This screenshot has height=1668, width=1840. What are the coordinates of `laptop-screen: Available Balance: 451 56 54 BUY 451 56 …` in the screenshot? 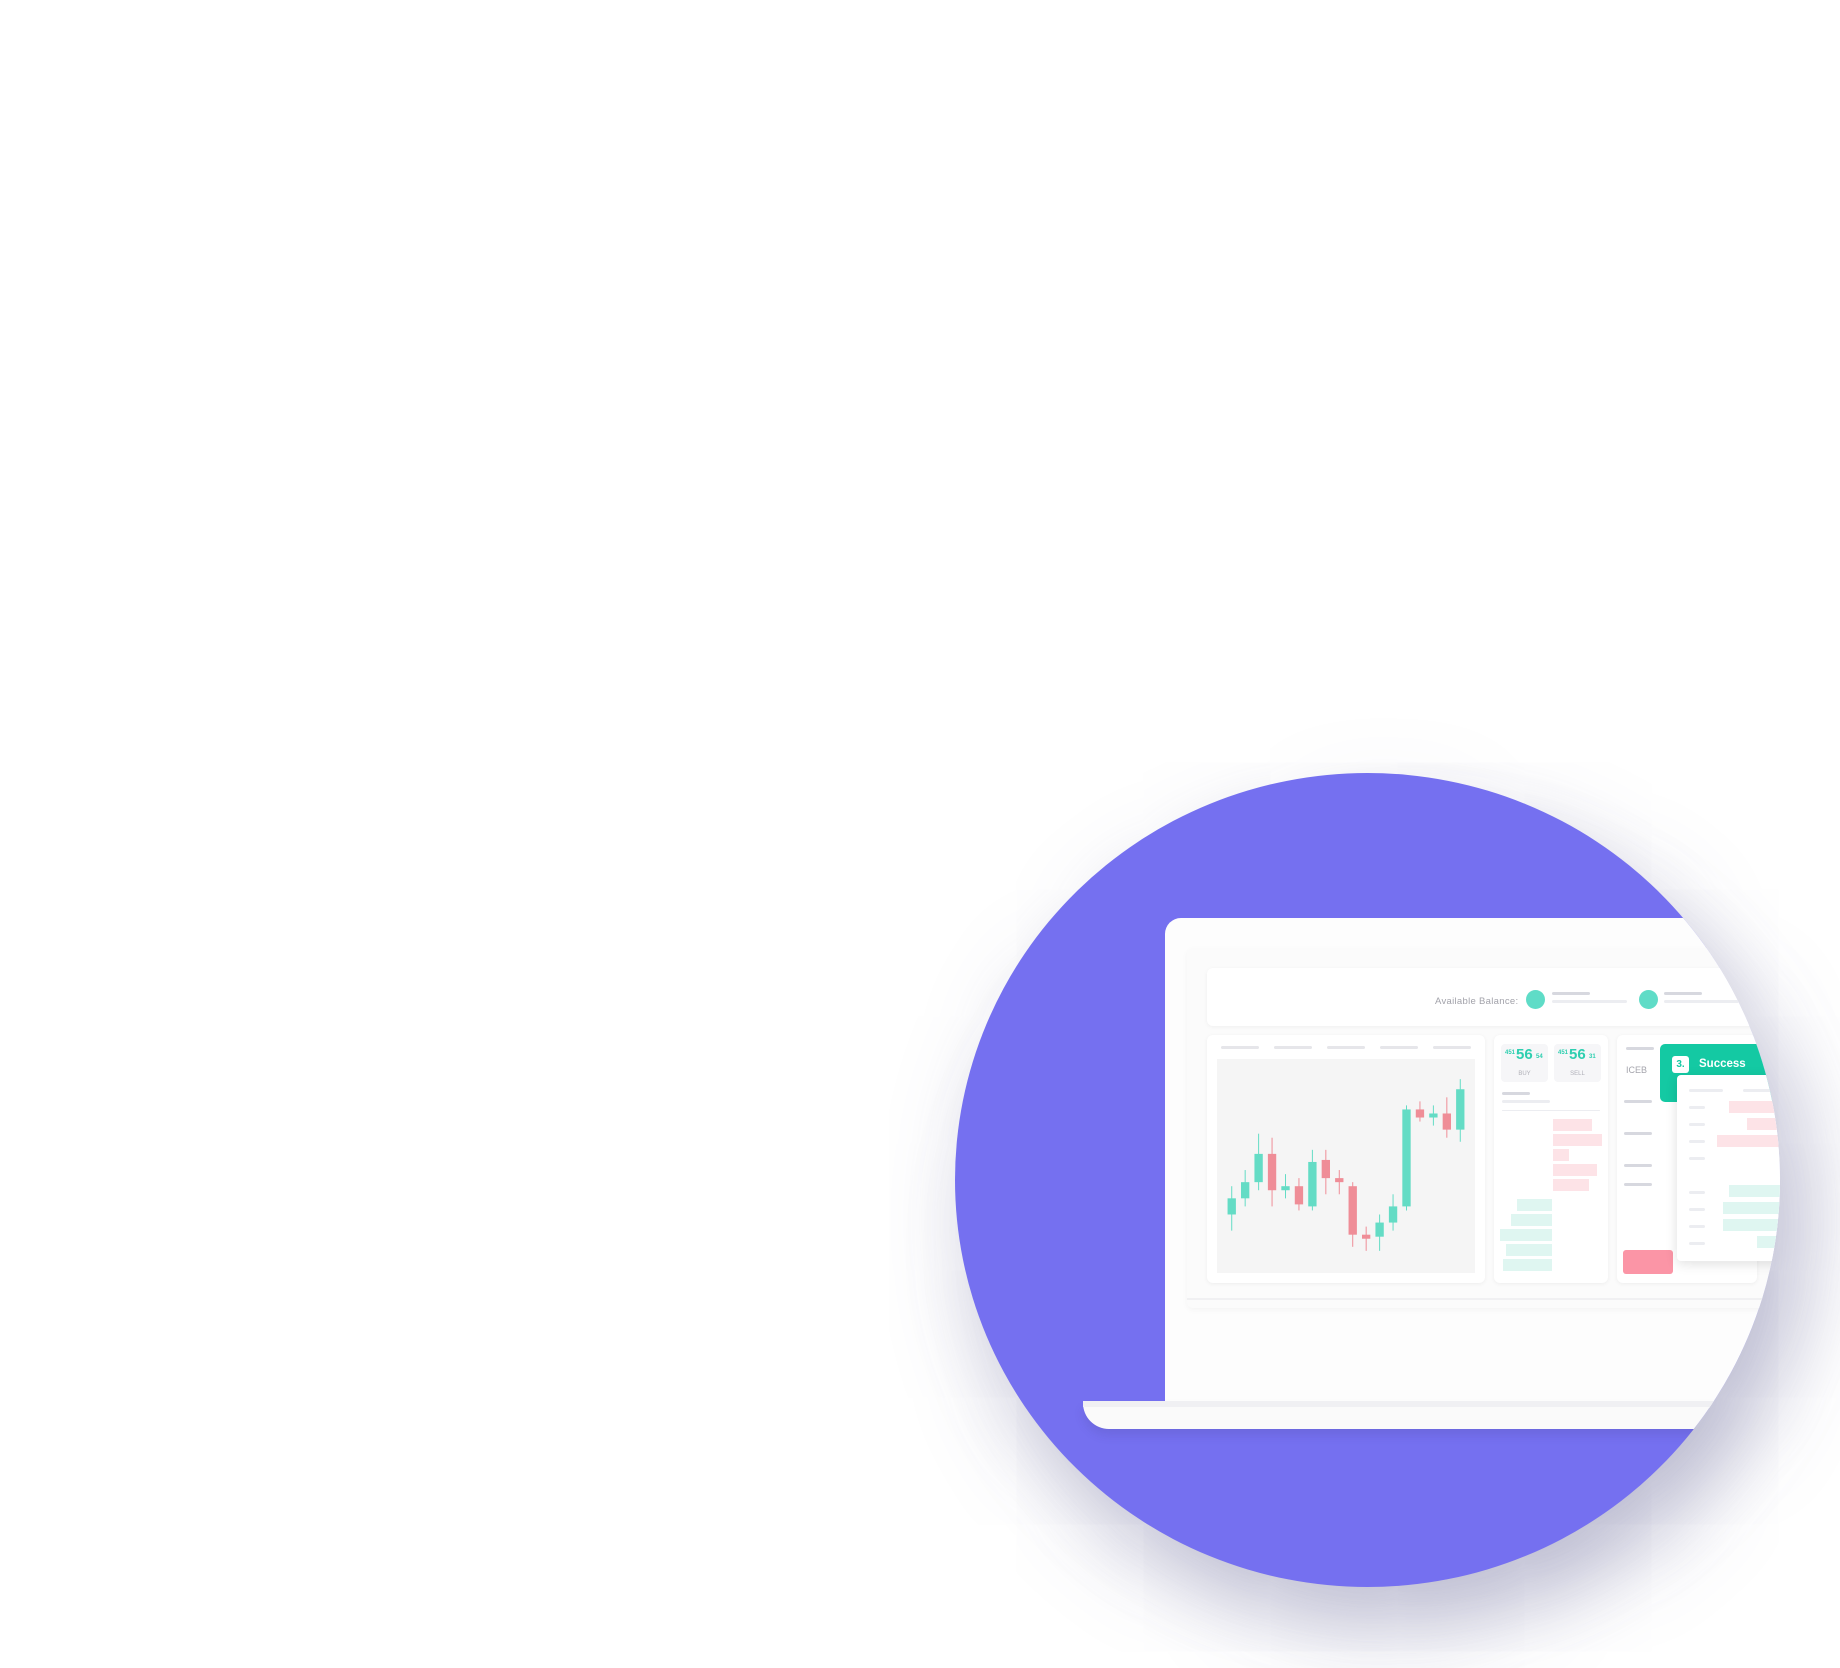 It's located at (1472, 1163).